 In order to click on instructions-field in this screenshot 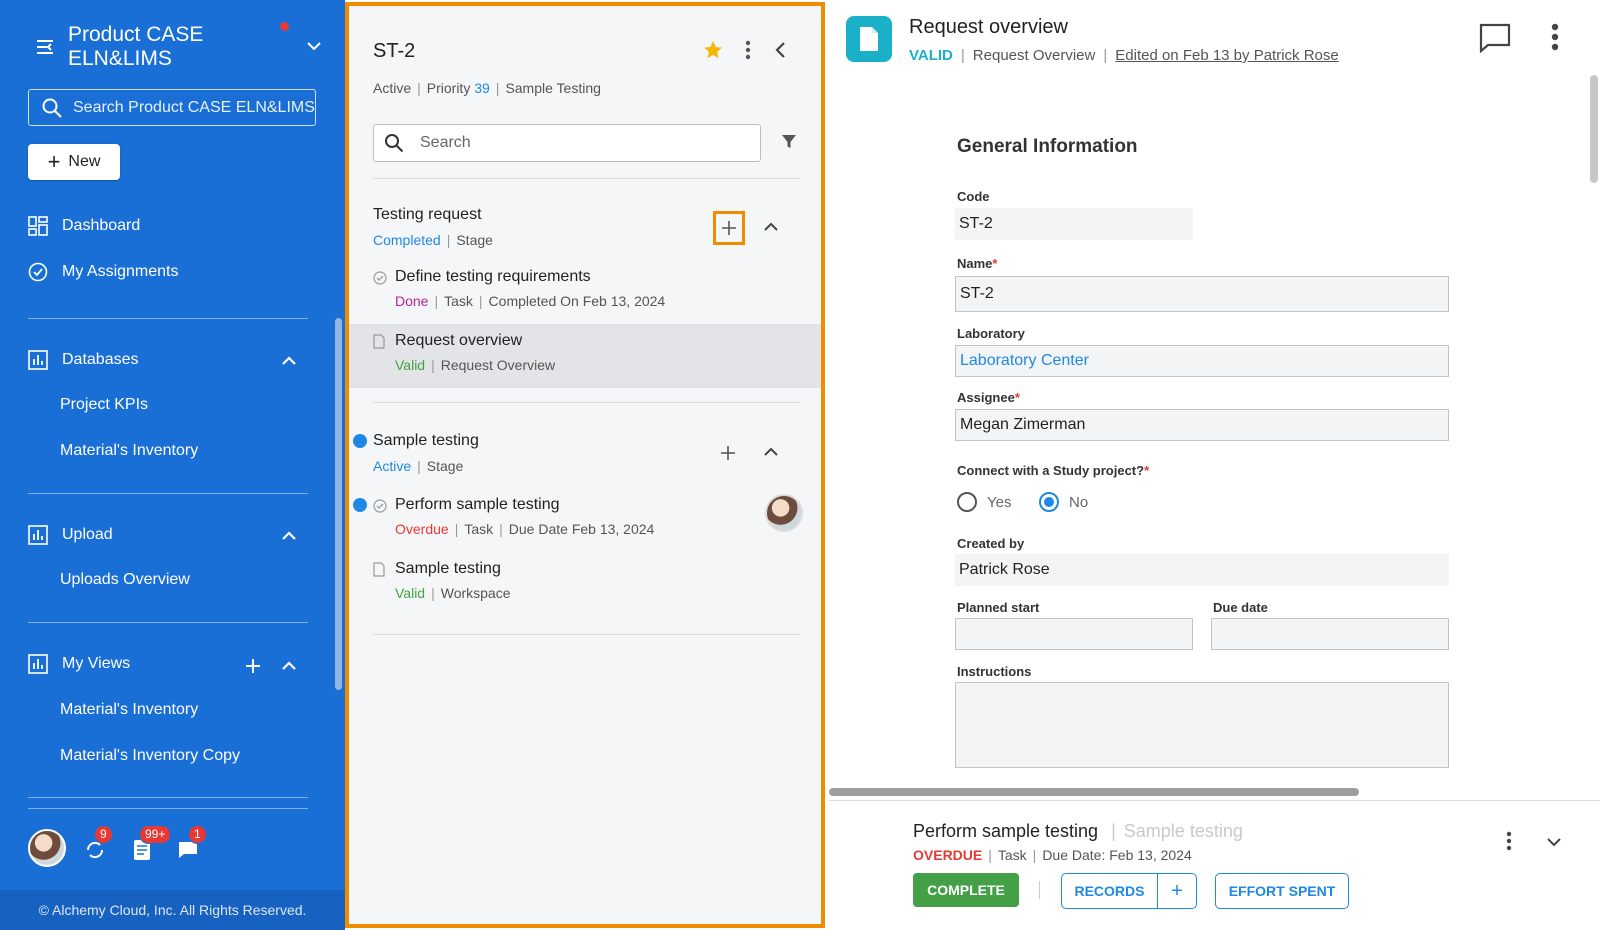, I will do `click(1202, 725)`.